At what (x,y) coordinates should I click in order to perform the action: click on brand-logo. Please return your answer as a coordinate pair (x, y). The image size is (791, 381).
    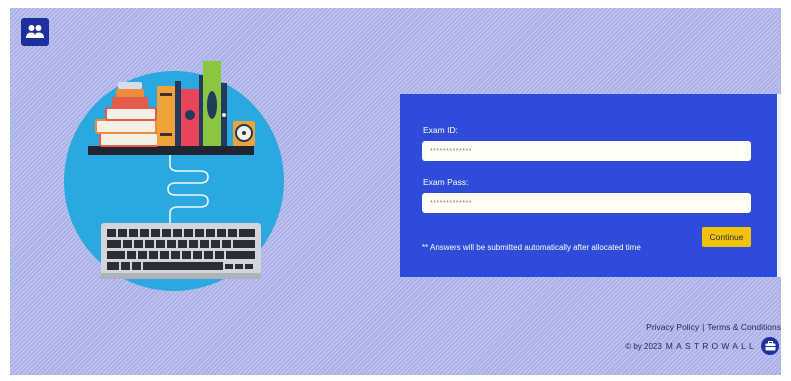
    Looking at the image, I should click on (770, 346).